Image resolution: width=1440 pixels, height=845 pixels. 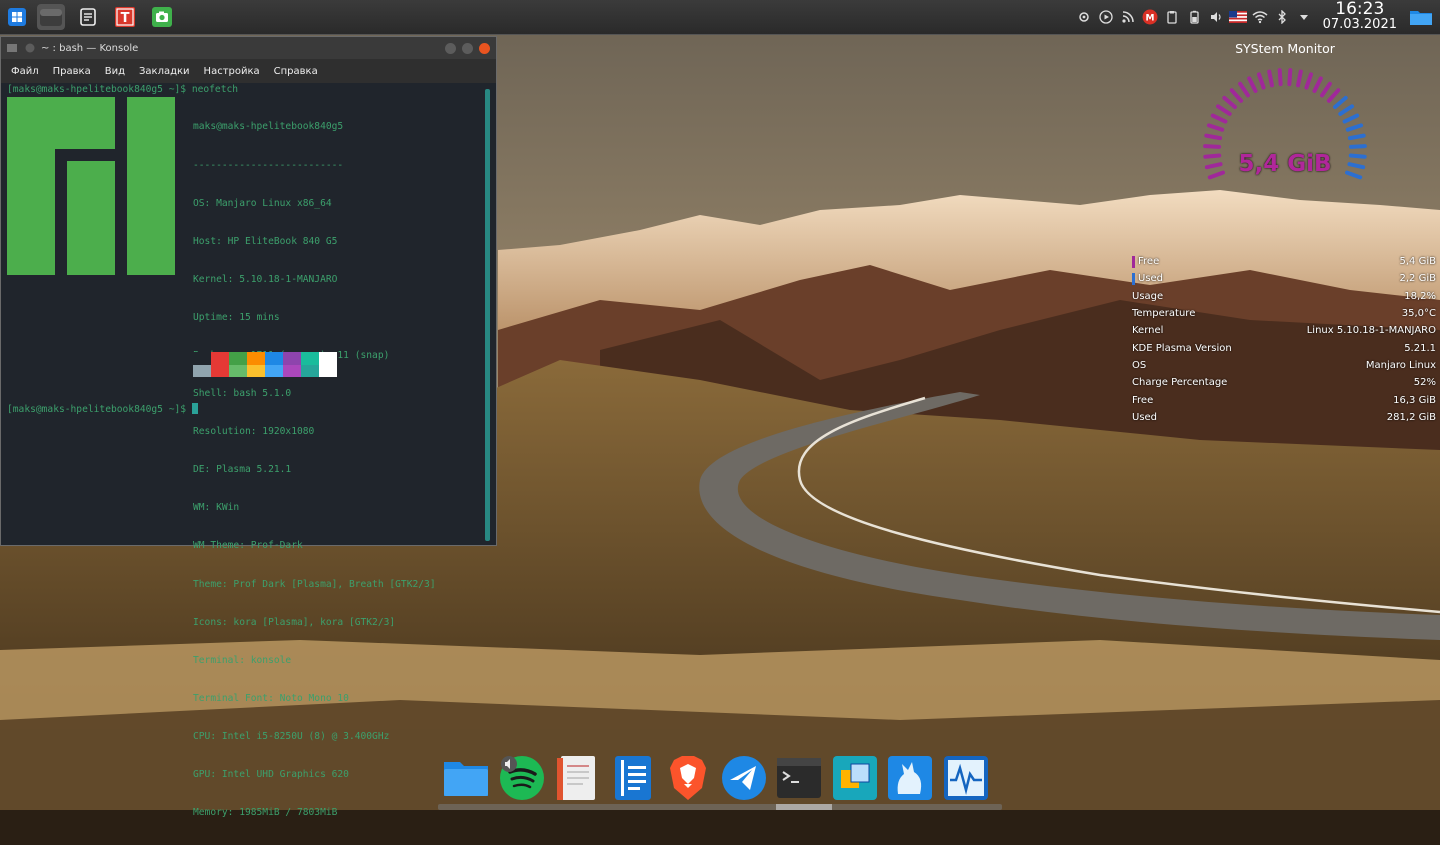 I want to click on info-line: Memory: 1985MiB / 7803MiB, so click(x=265, y=813).